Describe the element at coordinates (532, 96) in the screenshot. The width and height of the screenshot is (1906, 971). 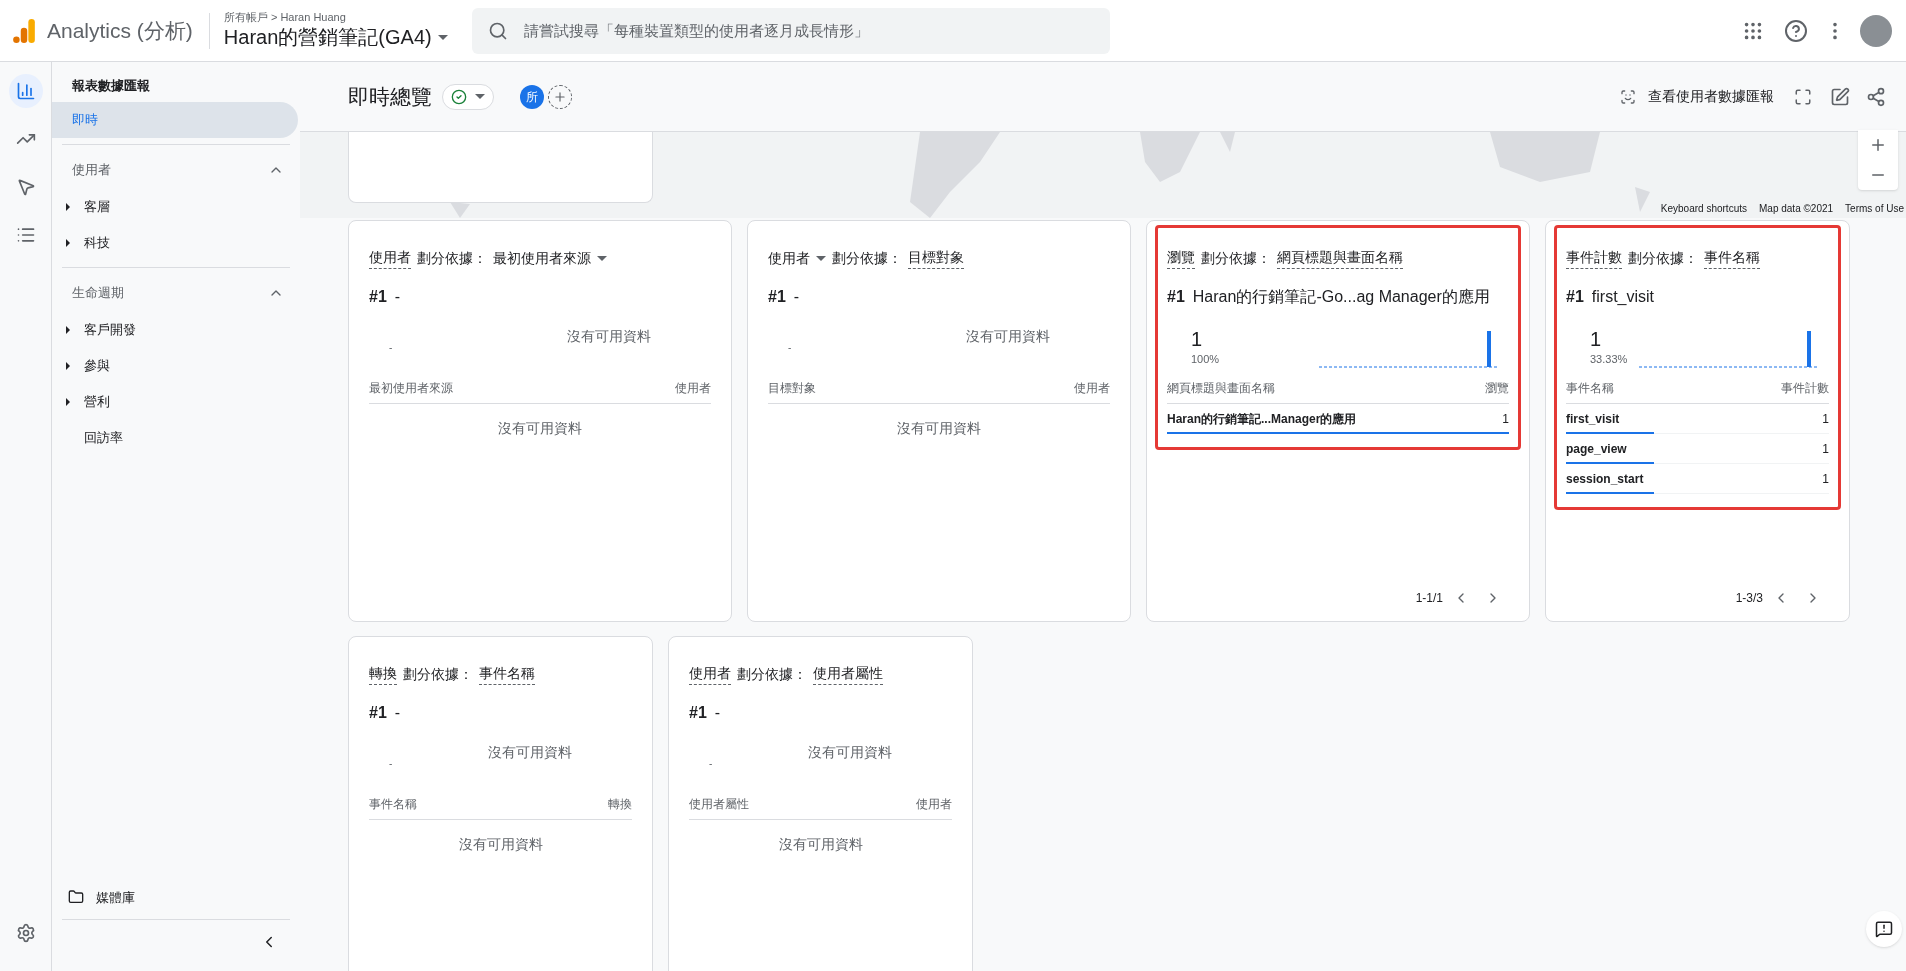
I see `comparison-chip: 所` at that location.